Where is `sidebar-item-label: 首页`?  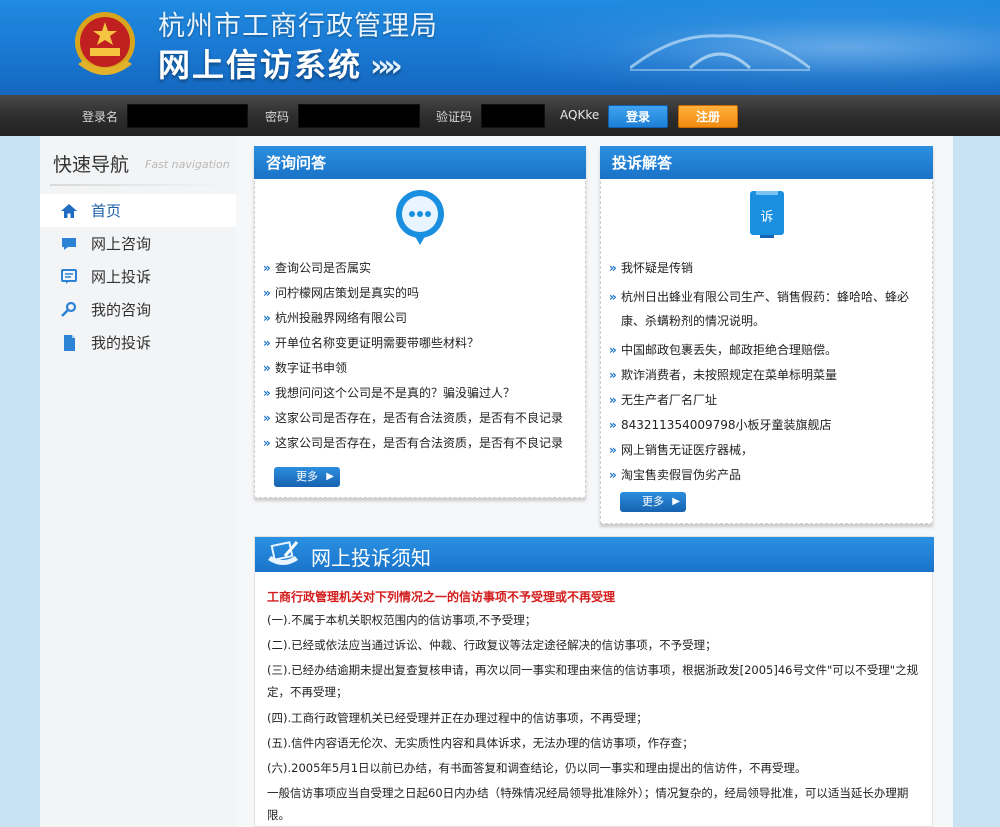
sidebar-item-label: 首页 is located at coordinates (106, 211).